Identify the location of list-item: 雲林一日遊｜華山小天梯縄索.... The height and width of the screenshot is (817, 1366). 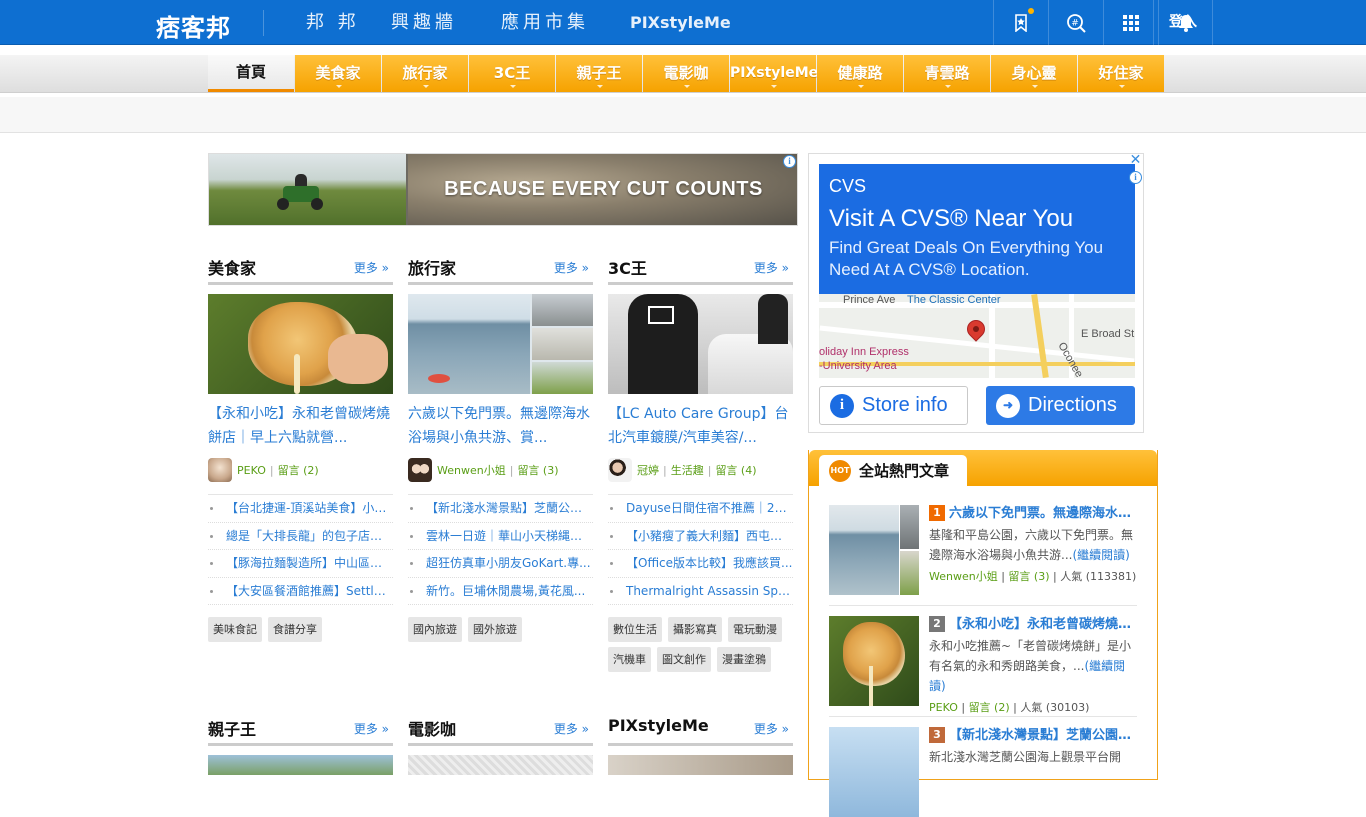
(500, 536).